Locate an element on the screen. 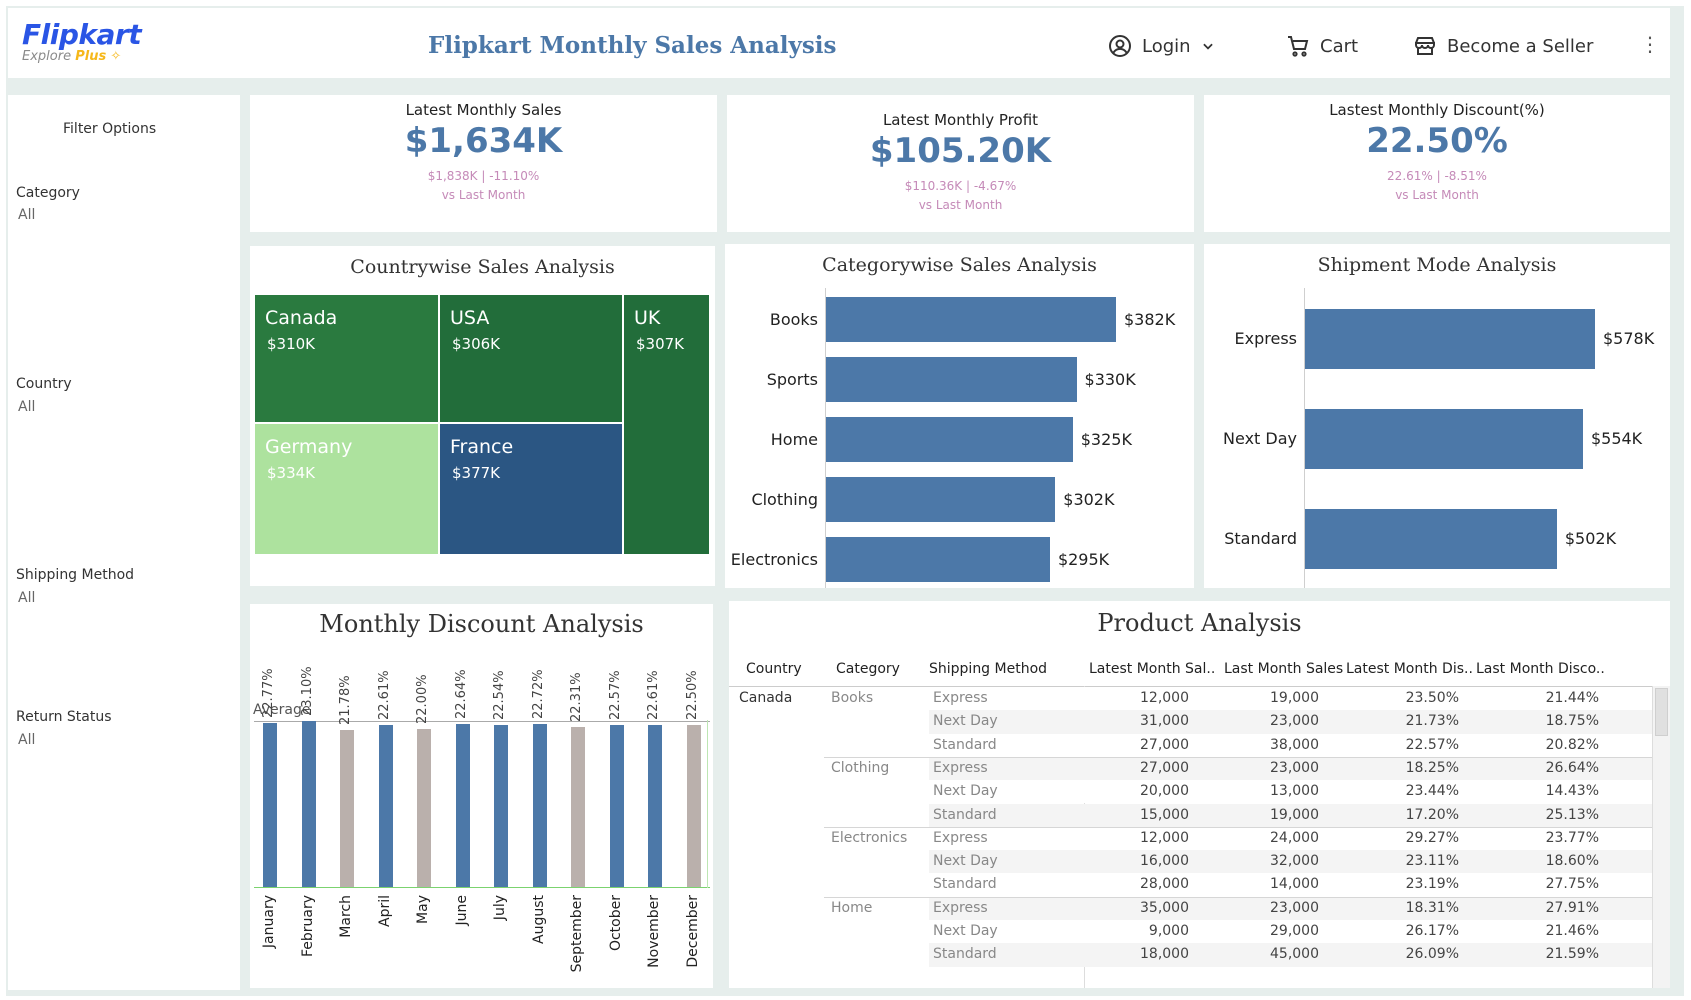 The height and width of the screenshot is (1000, 1691). bar-value-standard: $502K is located at coordinates (1590, 538).